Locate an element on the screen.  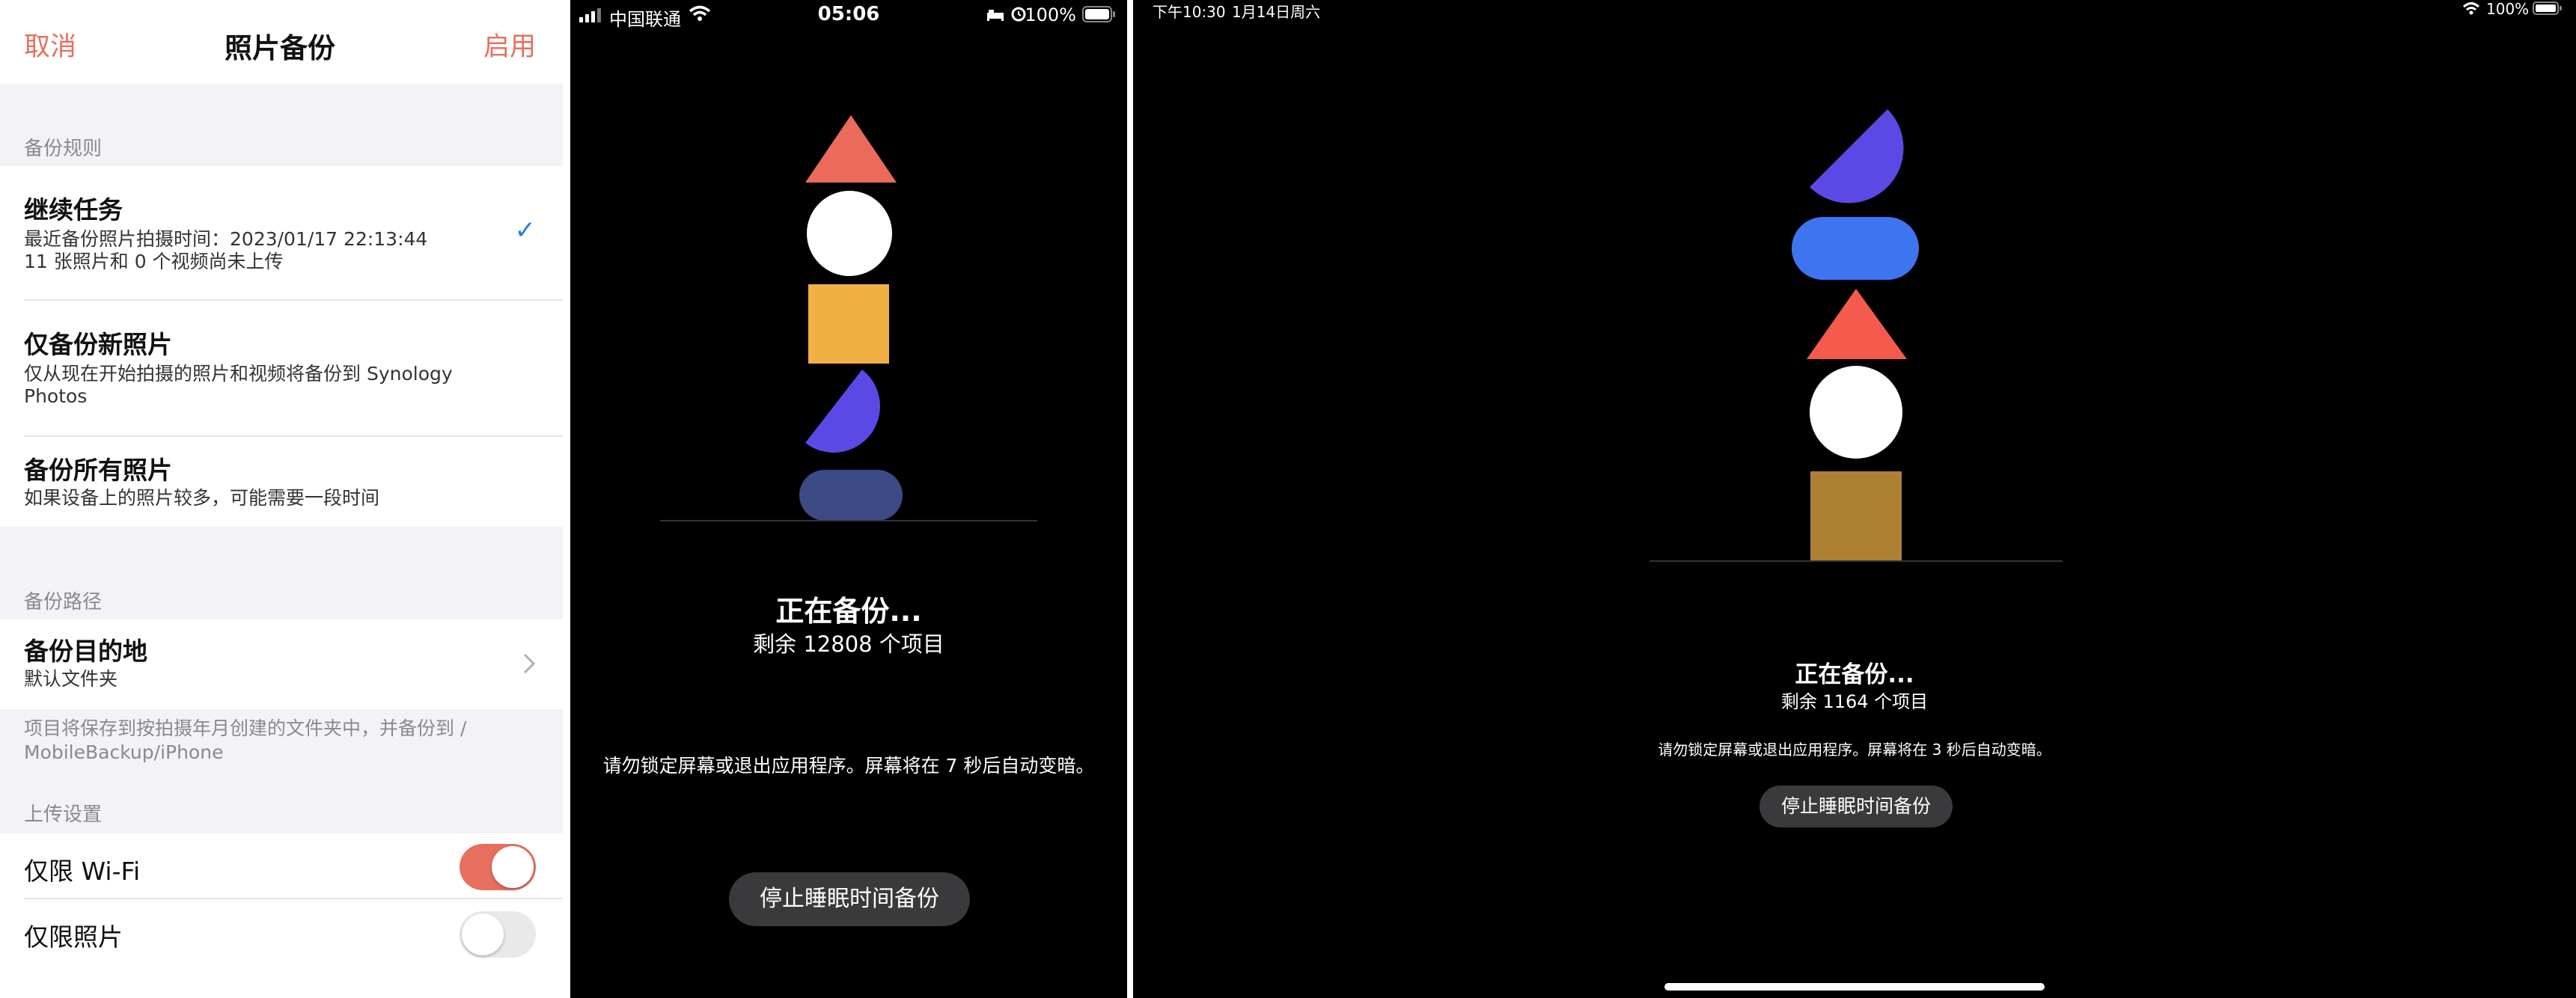
option-title: 仅备份新照片 is located at coordinates (98, 344).